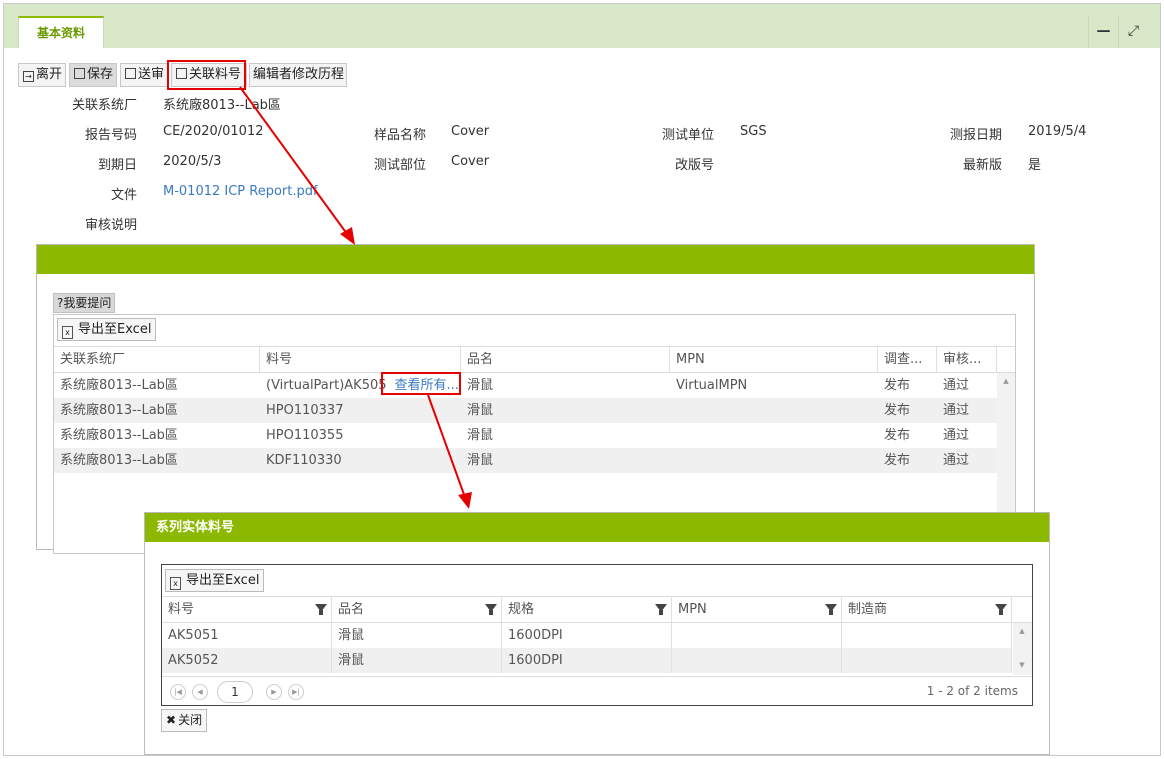 The height and width of the screenshot is (759, 1164). What do you see at coordinates (694, 165) in the screenshot?
I see `revision-label: 改版号` at bounding box center [694, 165].